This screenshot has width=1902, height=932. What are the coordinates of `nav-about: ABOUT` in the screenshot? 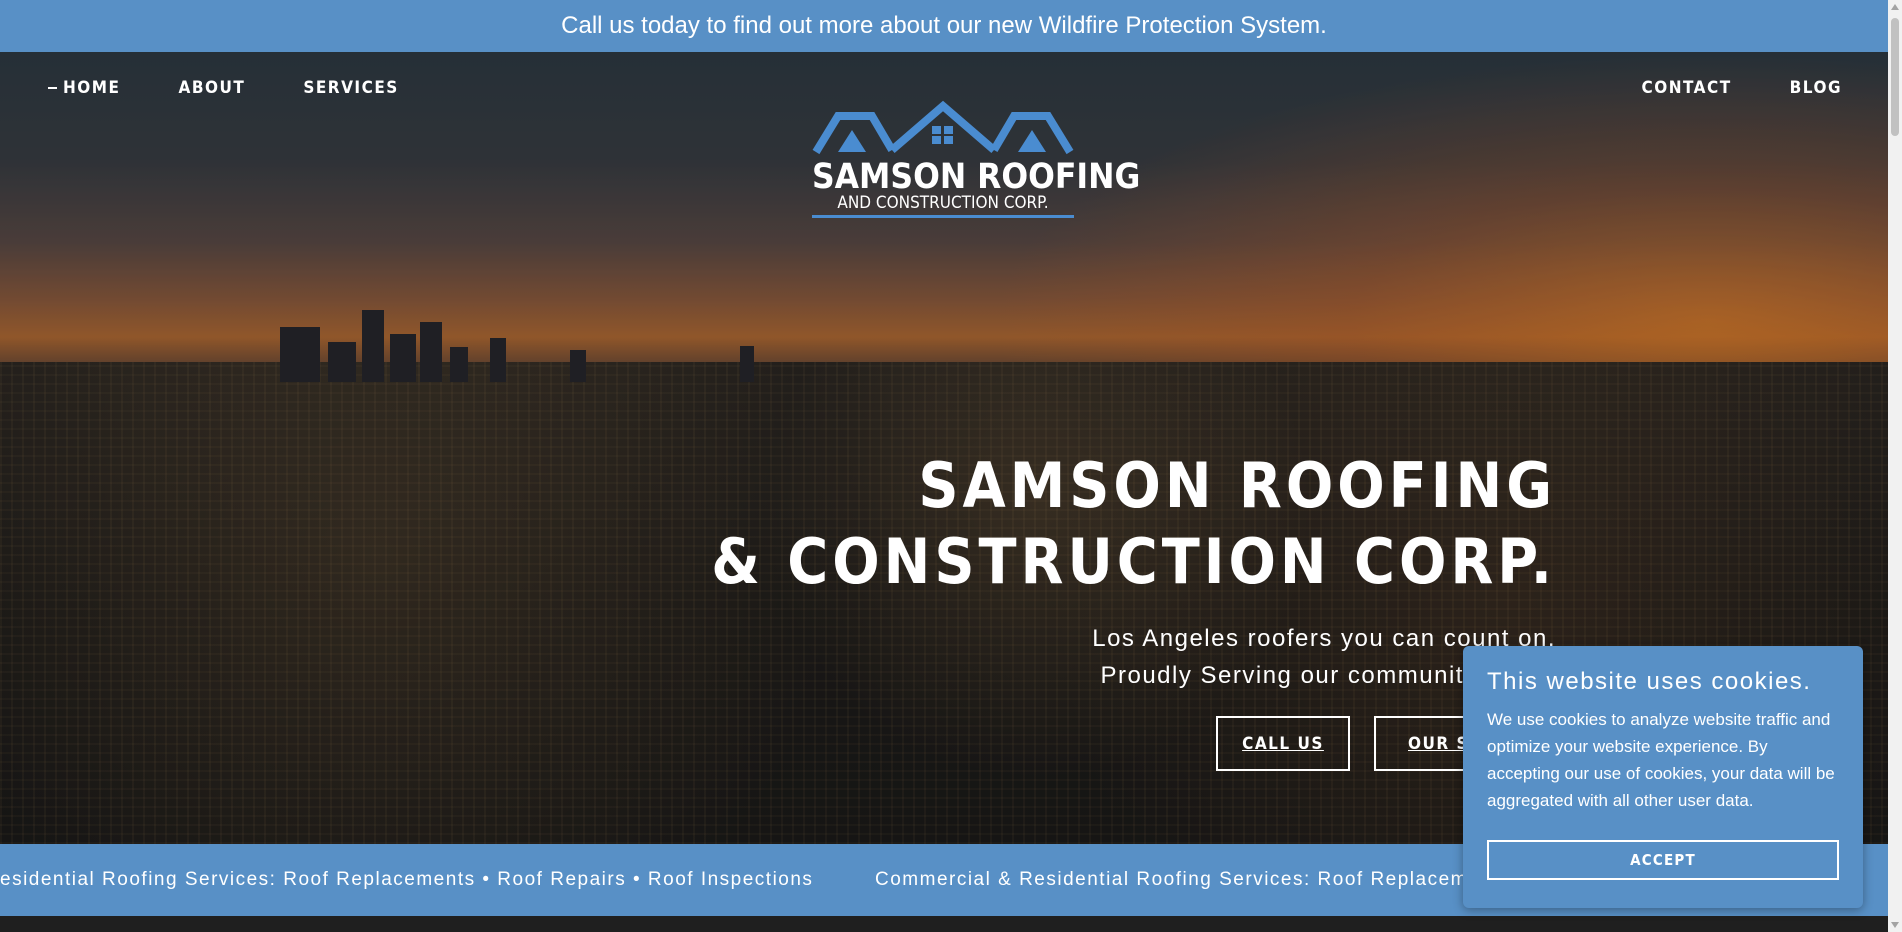 It's located at (211, 88).